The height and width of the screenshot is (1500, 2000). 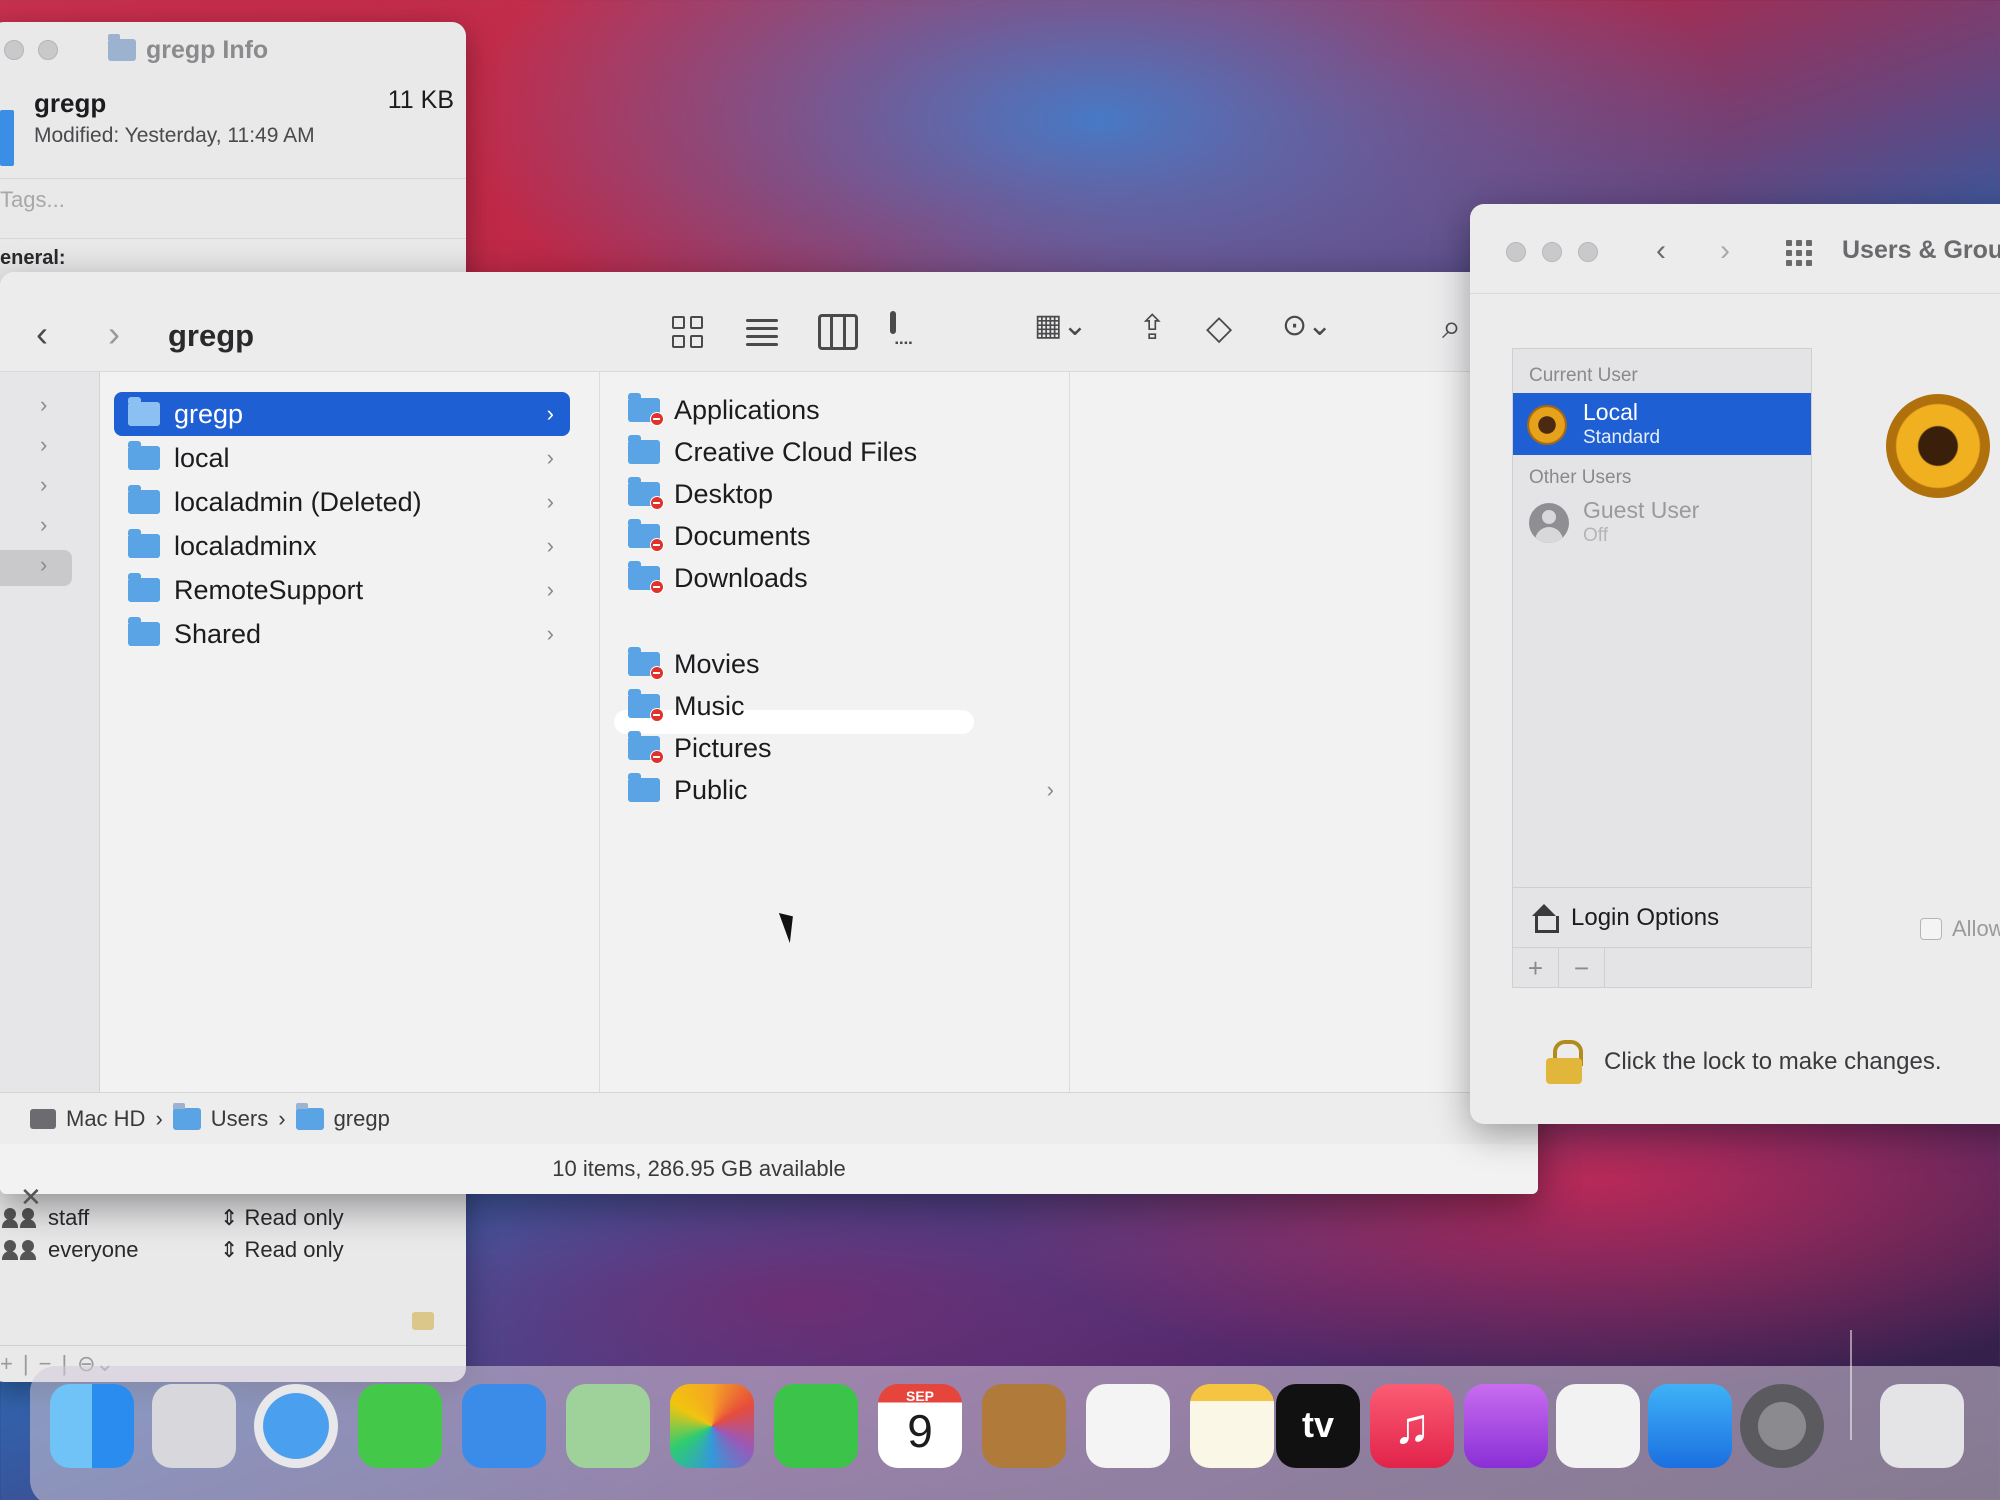 I want to click on folder-movies: Movies, so click(x=842, y=664).